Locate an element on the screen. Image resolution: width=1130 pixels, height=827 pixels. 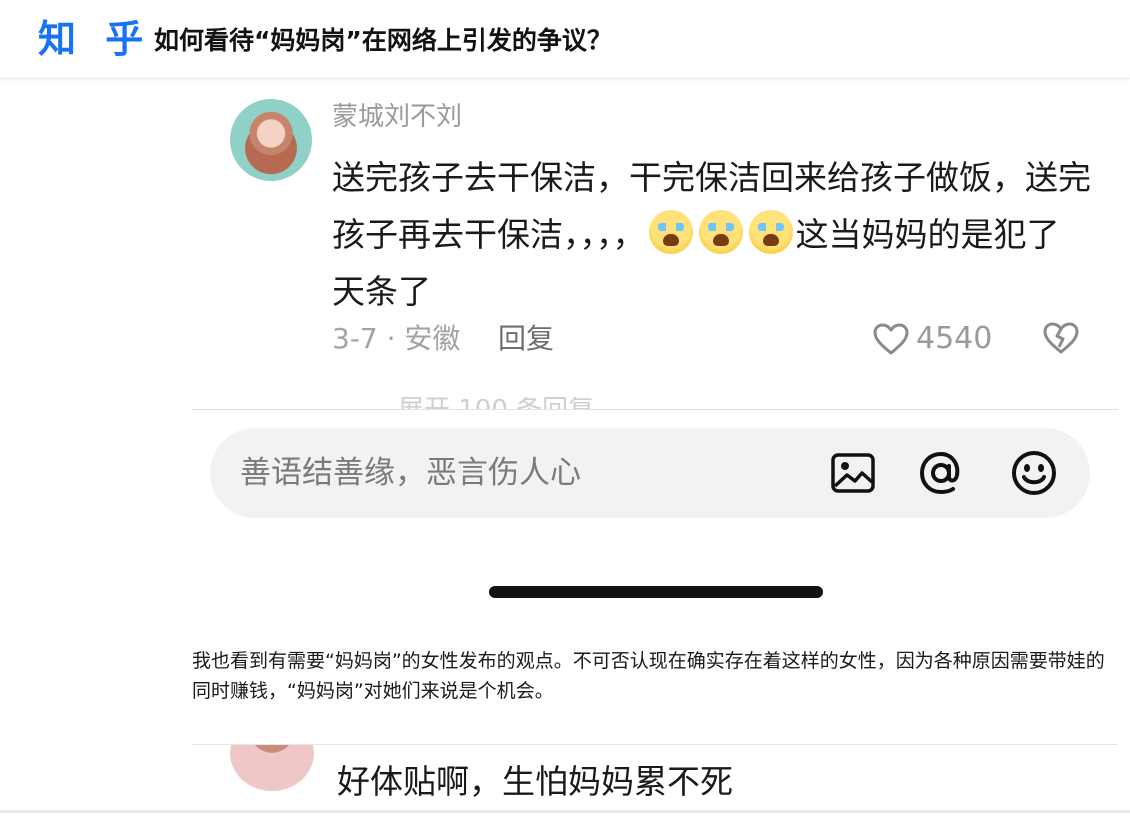
comment-input: 善语结善缘，恶言伤人心 is located at coordinates (650, 473).